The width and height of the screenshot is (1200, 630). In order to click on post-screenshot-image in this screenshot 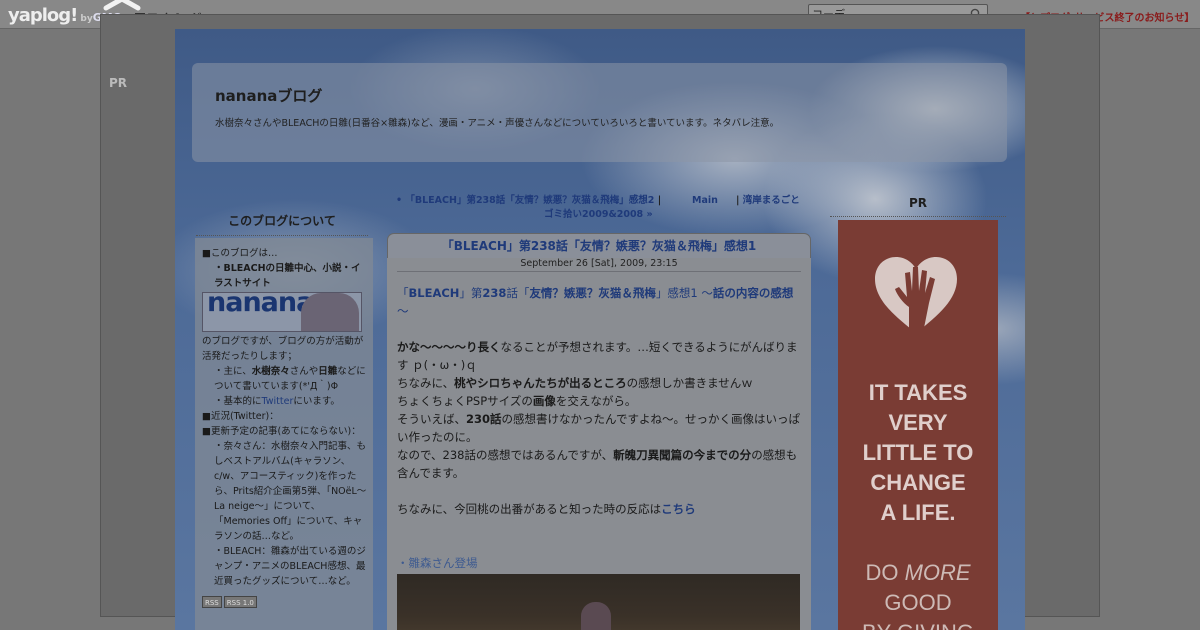, I will do `click(598, 602)`.